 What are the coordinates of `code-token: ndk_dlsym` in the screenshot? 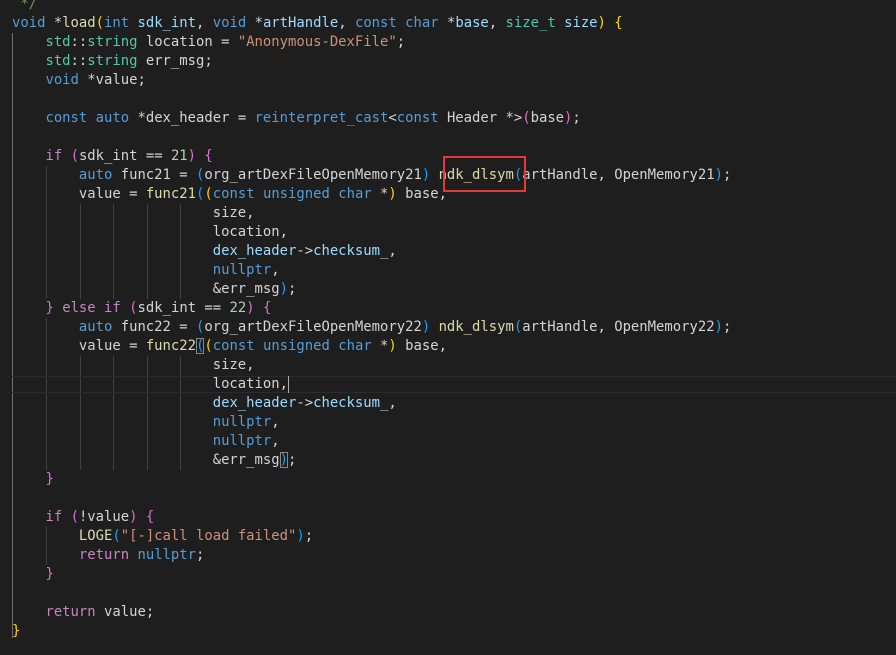 It's located at (476, 327).